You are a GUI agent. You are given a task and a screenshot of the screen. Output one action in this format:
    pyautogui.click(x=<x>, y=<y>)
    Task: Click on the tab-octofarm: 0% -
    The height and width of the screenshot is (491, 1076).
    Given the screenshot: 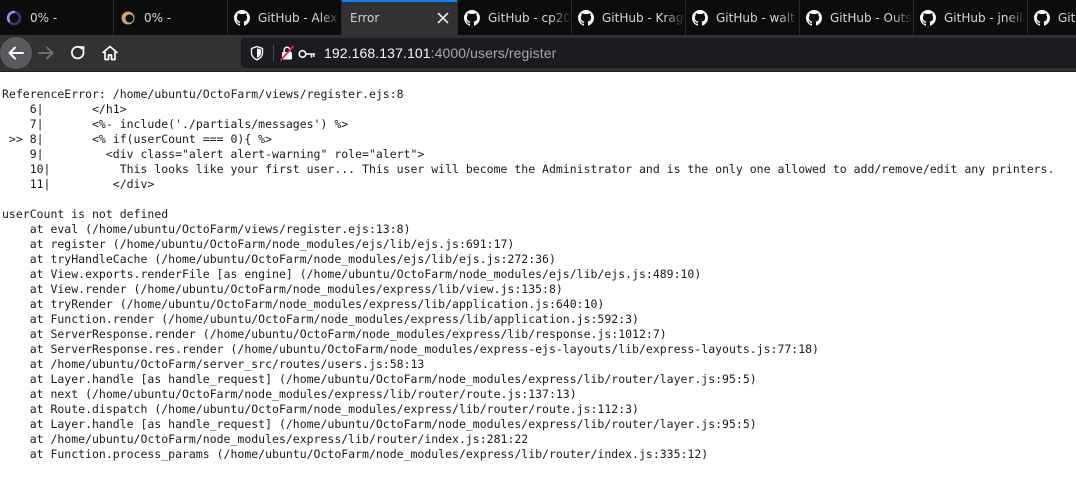 What is the action you would take?
    pyautogui.click(x=171, y=17)
    